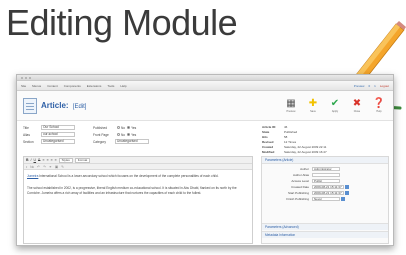 The image size is (406, 255). What do you see at coordinates (99, 141) in the screenshot?
I see `category-label: Category` at bounding box center [99, 141].